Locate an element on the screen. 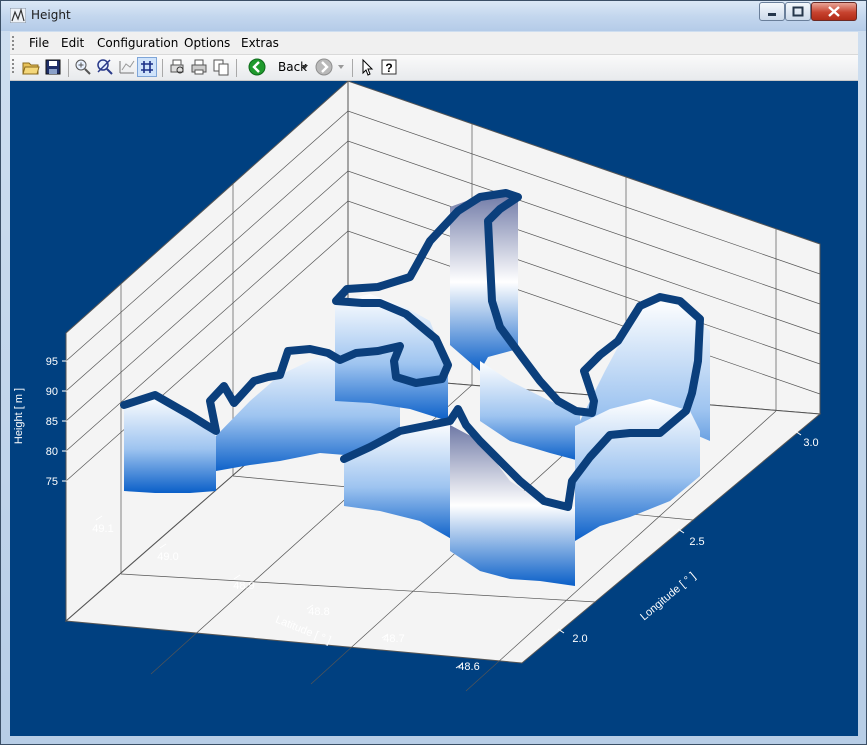 Image resolution: width=867 pixels, height=745 pixels. menu-grip is located at coordinates (14, 43).